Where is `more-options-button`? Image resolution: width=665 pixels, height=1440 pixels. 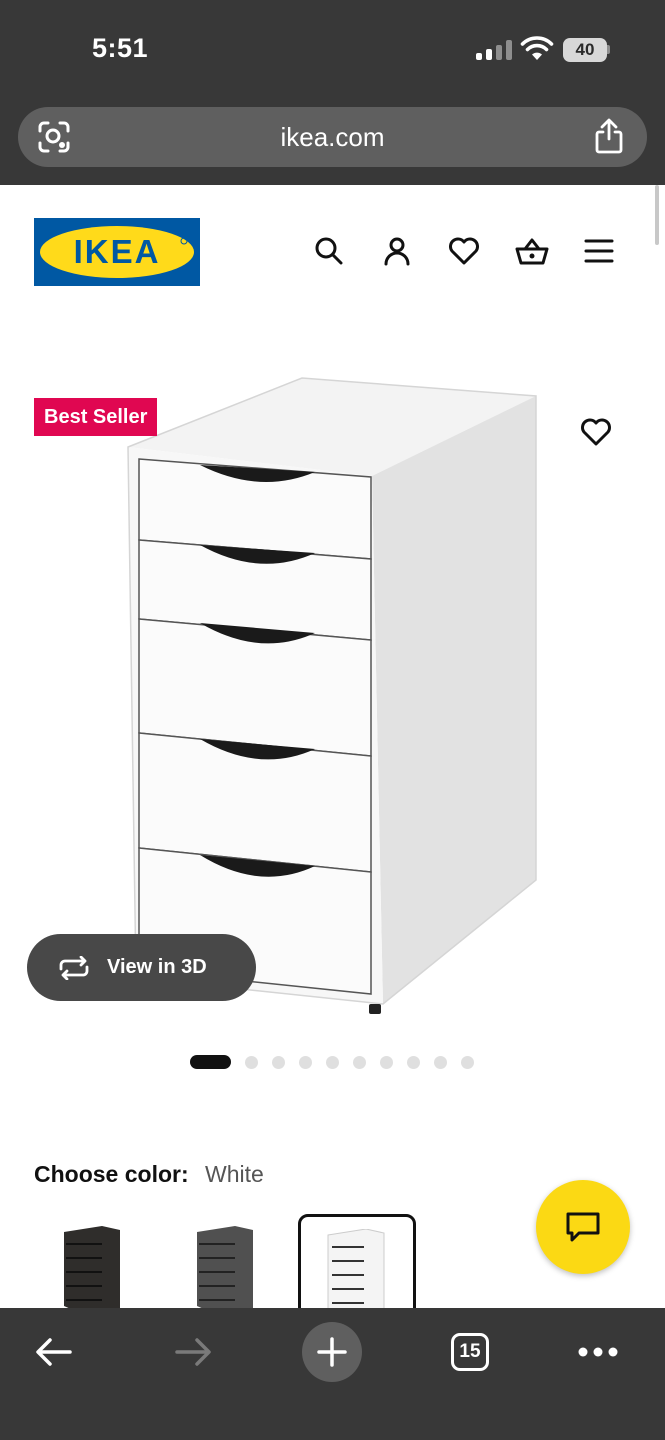
more-options-button is located at coordinates (598, 1352).